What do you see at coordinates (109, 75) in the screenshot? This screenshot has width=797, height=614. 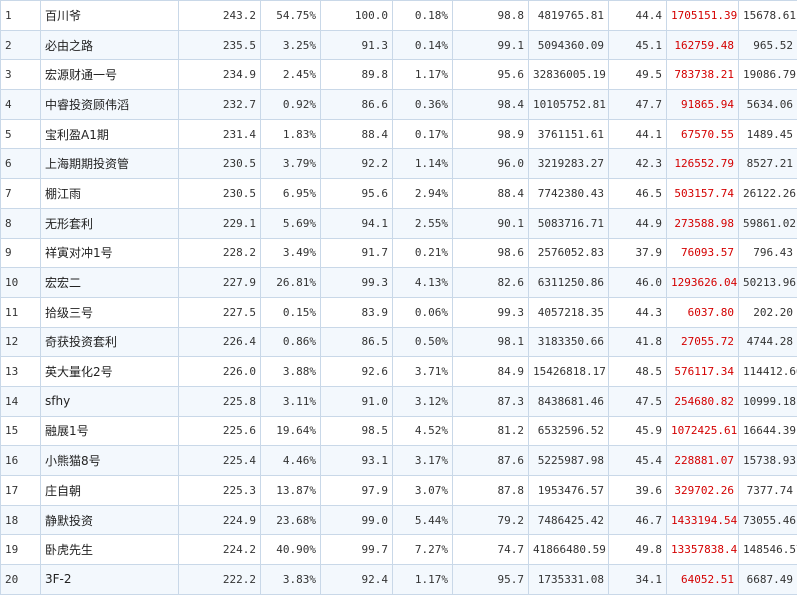 I see `name-cell: 宏源财通一号` at bounding box center [109, 75].